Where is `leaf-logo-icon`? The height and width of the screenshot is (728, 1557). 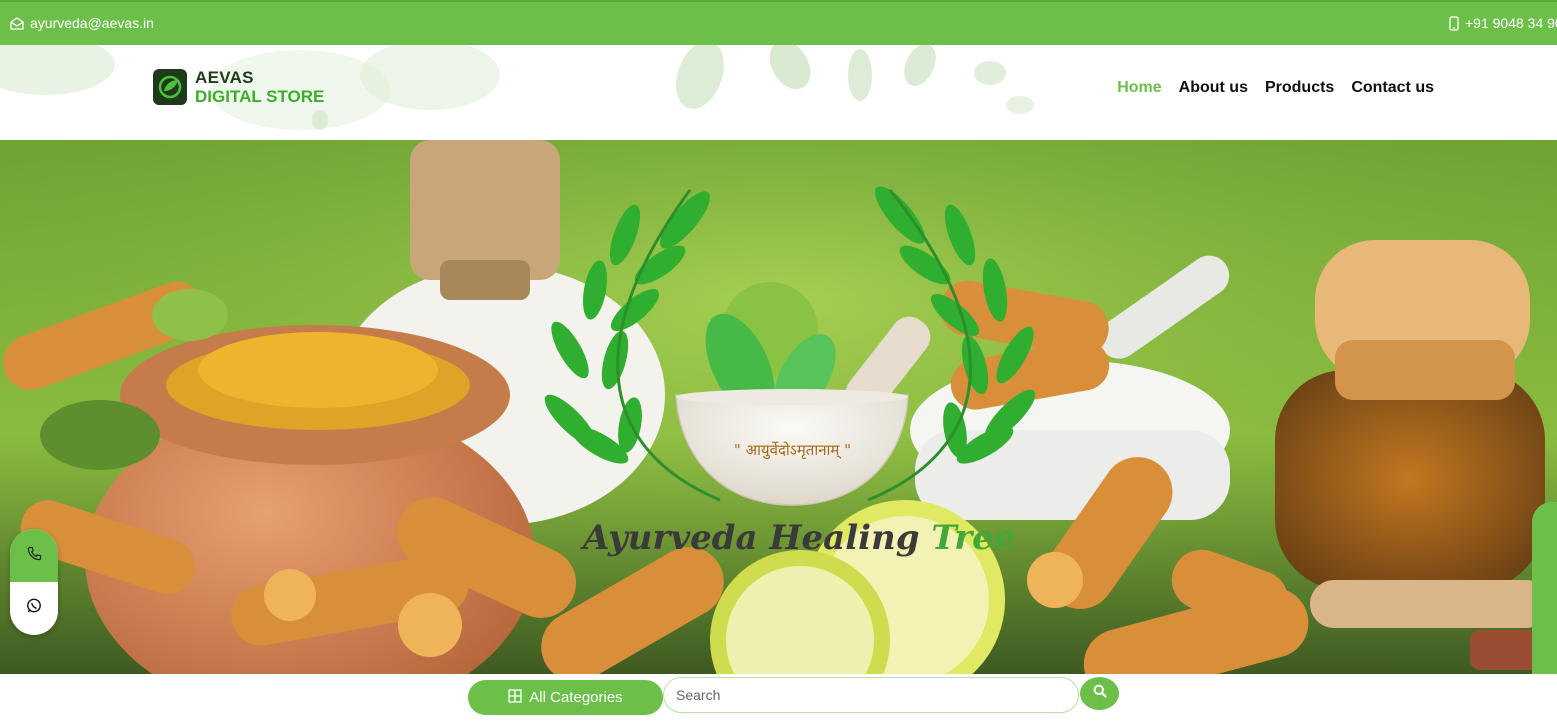 leaf-logo-icon is located at coordinates (170, 87).